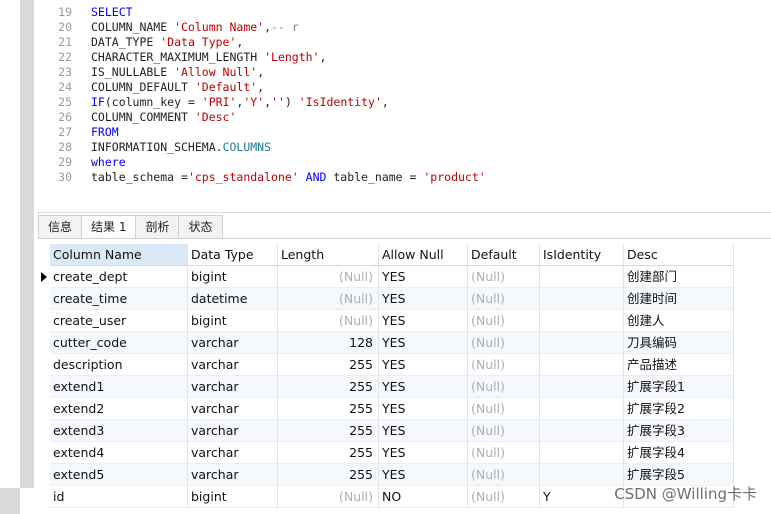  I want to click on table-cell: id, so click(119, 497).